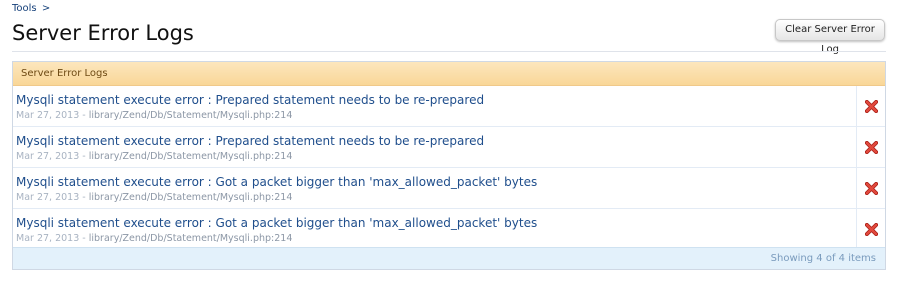 The height and width of the screenshot is (300, 900). I want to click on list-header: Server Error Logs, so click(449, 74).